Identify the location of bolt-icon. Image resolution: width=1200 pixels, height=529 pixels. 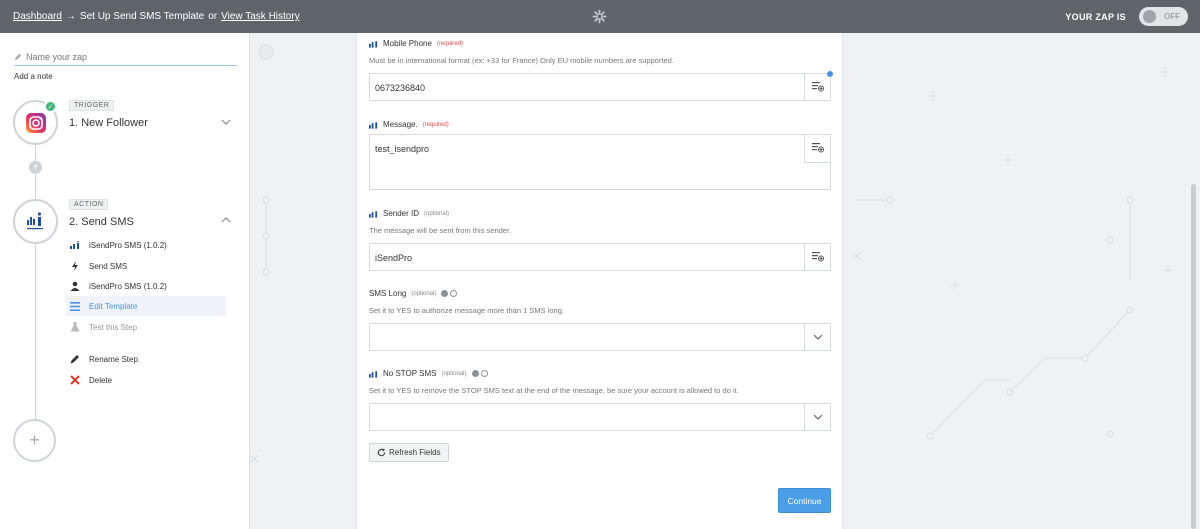
(75, 266).